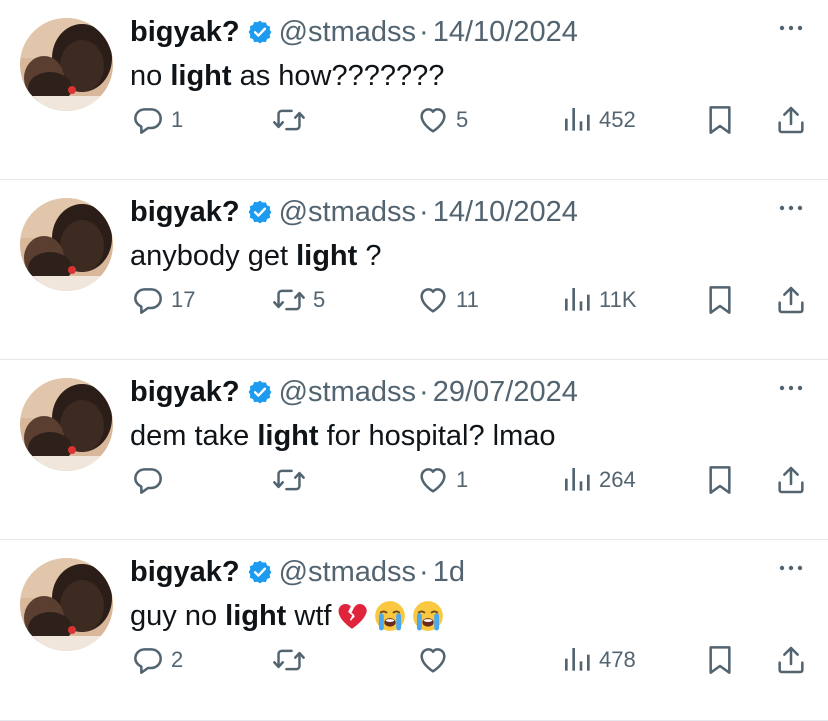  I want to click on like-button: 11, so click(448, 300).